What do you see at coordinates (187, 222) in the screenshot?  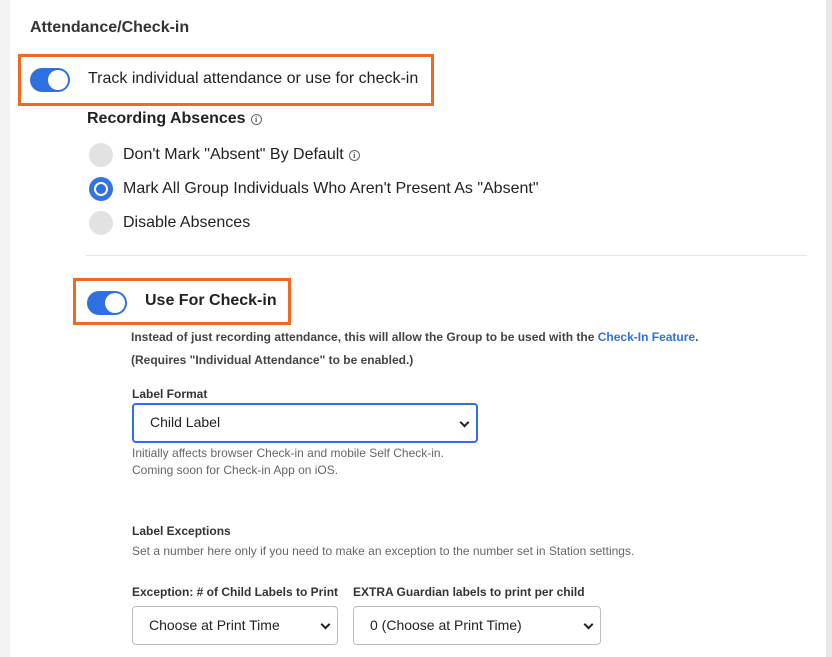 I see `radio-label-disable: Disable Absences` at bounding box center [187, 222].